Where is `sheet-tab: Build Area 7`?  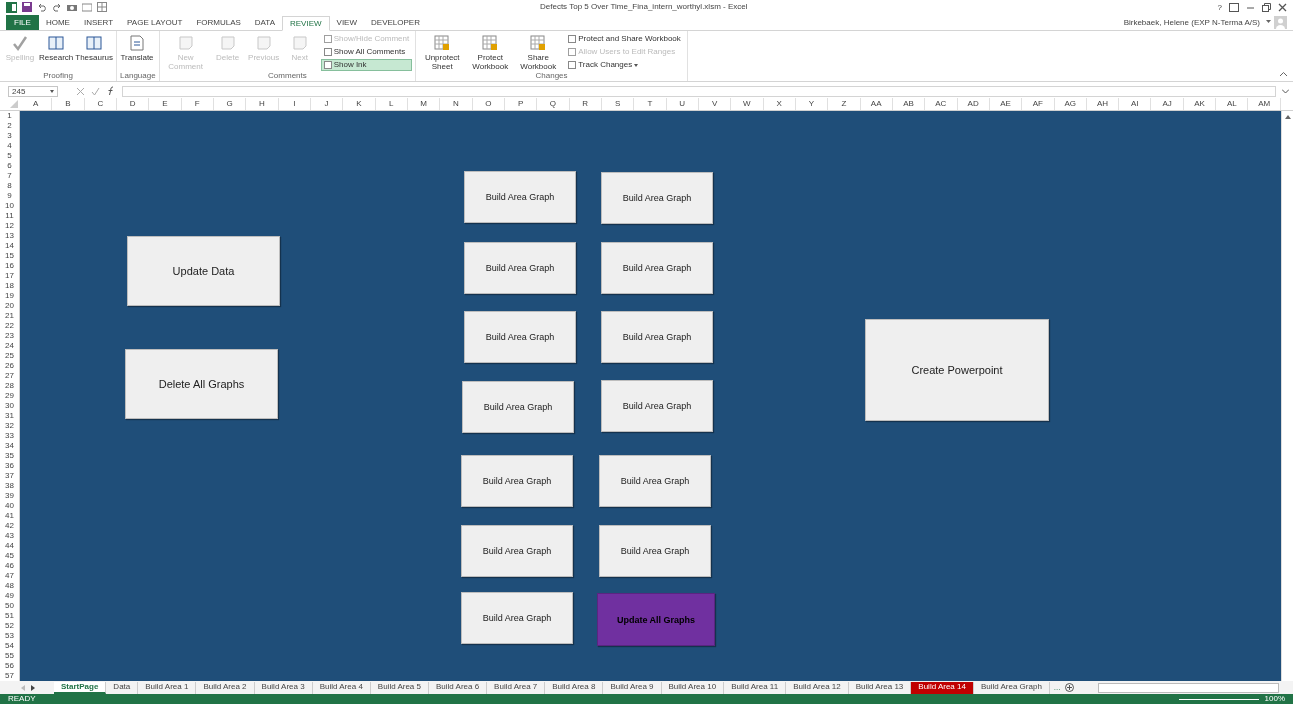
sheet-tab: Build Area 7 is located at coordinates (516, 687).